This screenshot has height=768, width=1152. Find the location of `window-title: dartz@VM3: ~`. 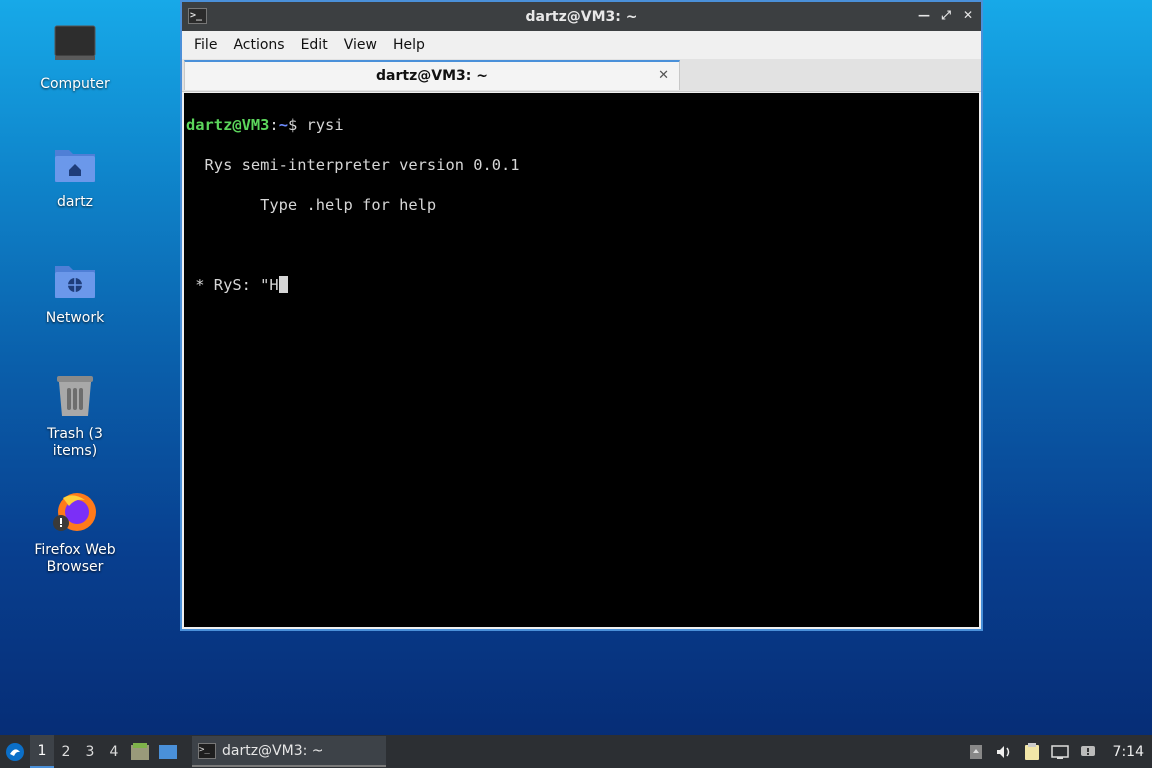

window-title: dartz@VM3: ~ is located at coordinates (581, 16).